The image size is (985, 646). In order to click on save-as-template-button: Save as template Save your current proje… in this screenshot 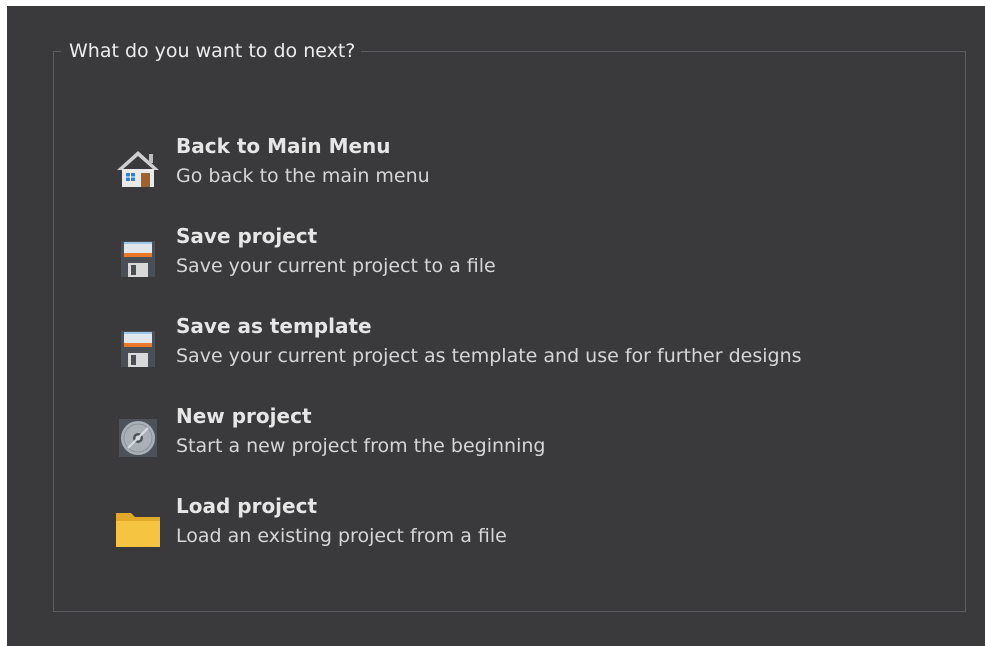, I will do `click(493, 345)`.